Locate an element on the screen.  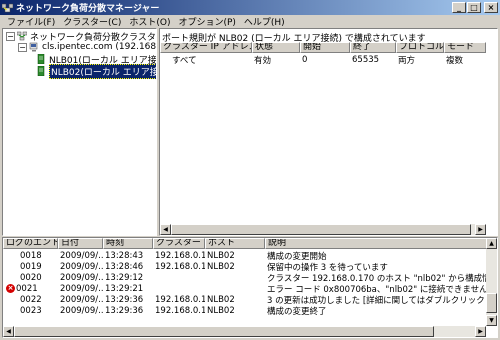
col-protocol: プロトコル is located at coordinates (420, 47).